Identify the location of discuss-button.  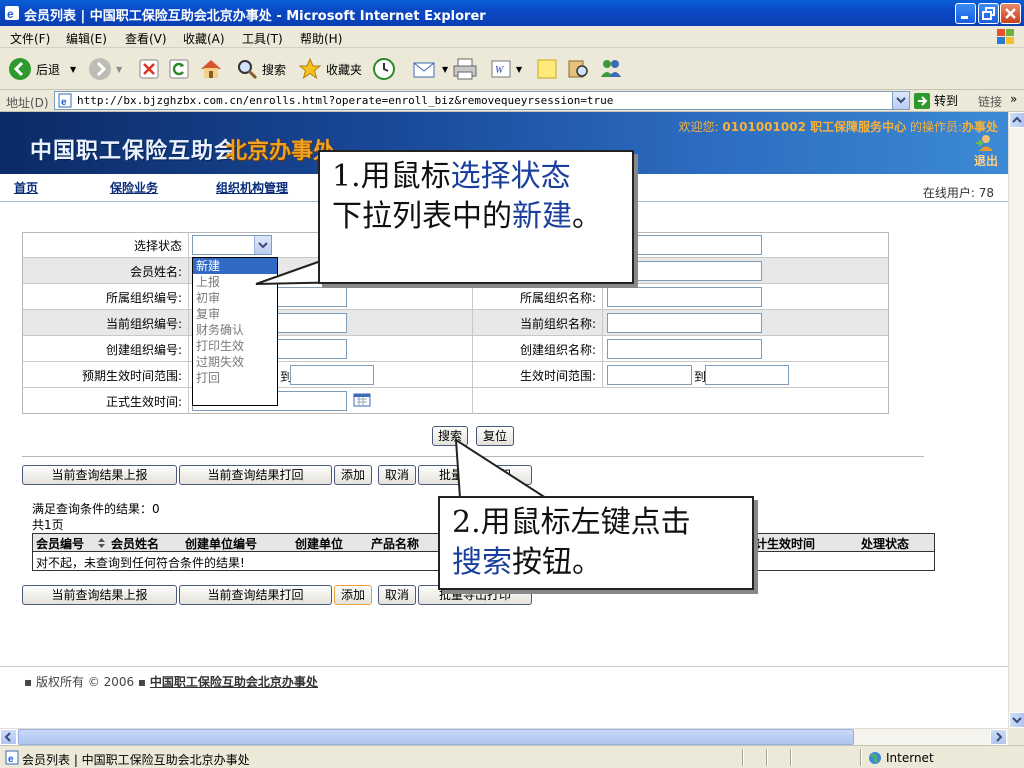
(547, 69).